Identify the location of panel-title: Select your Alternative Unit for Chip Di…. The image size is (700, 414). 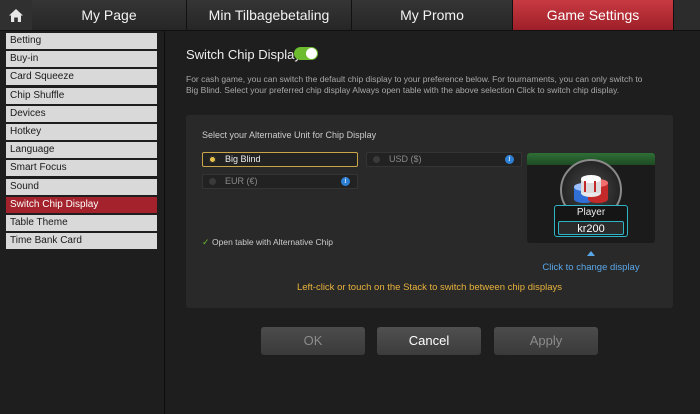
(289, 135).